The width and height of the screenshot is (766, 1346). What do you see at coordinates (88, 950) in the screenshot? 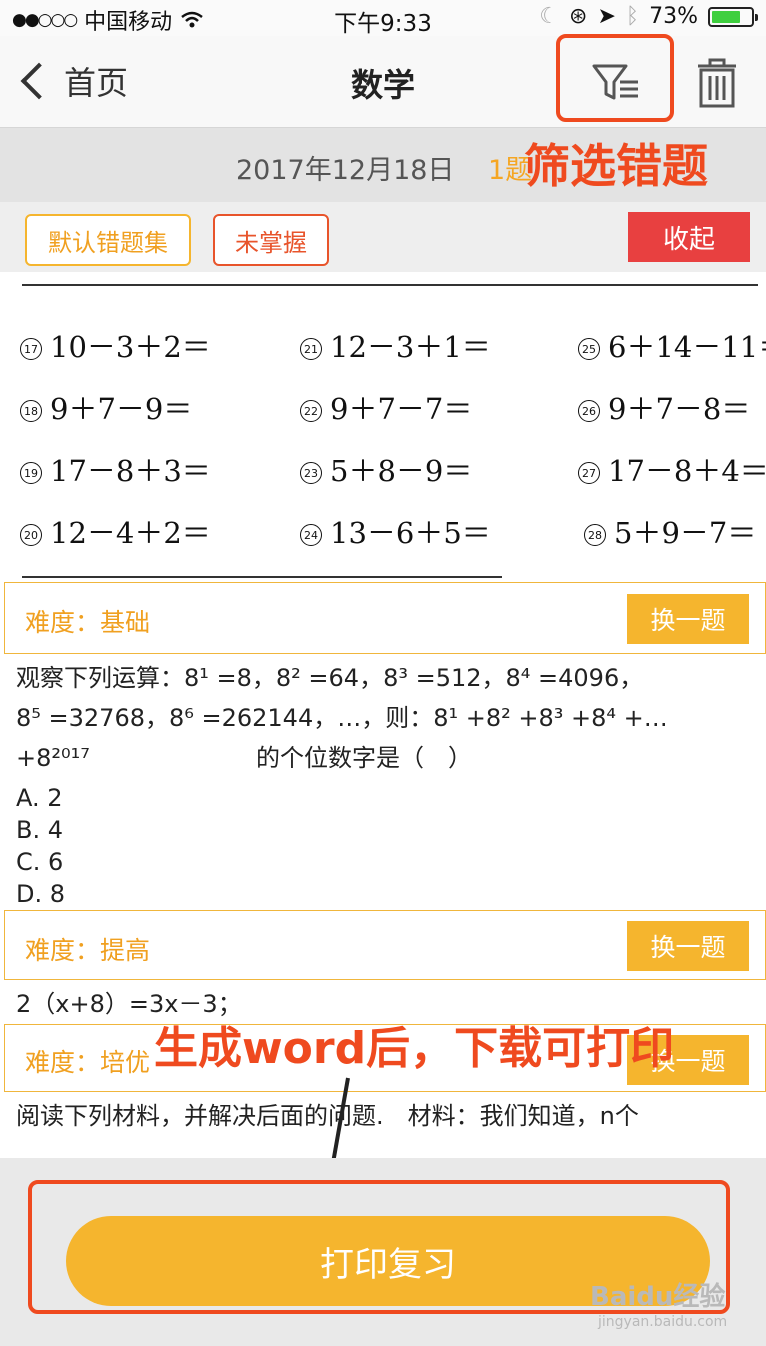
I see `difficulty-label: 难度：提高` at bounding box center [88, 950].